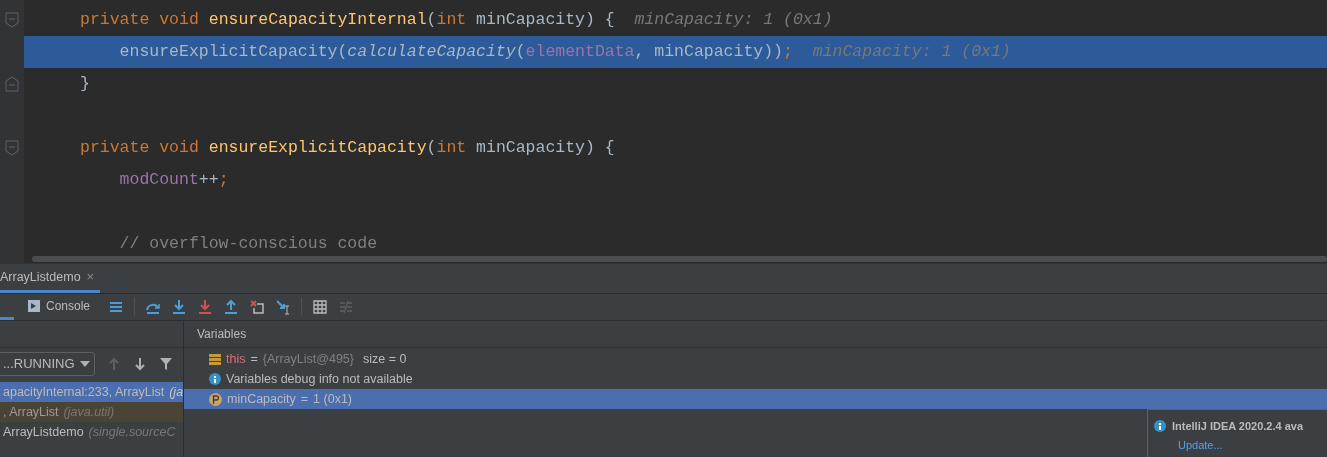  I want to click on close-icon: ×, so click(90, 277).